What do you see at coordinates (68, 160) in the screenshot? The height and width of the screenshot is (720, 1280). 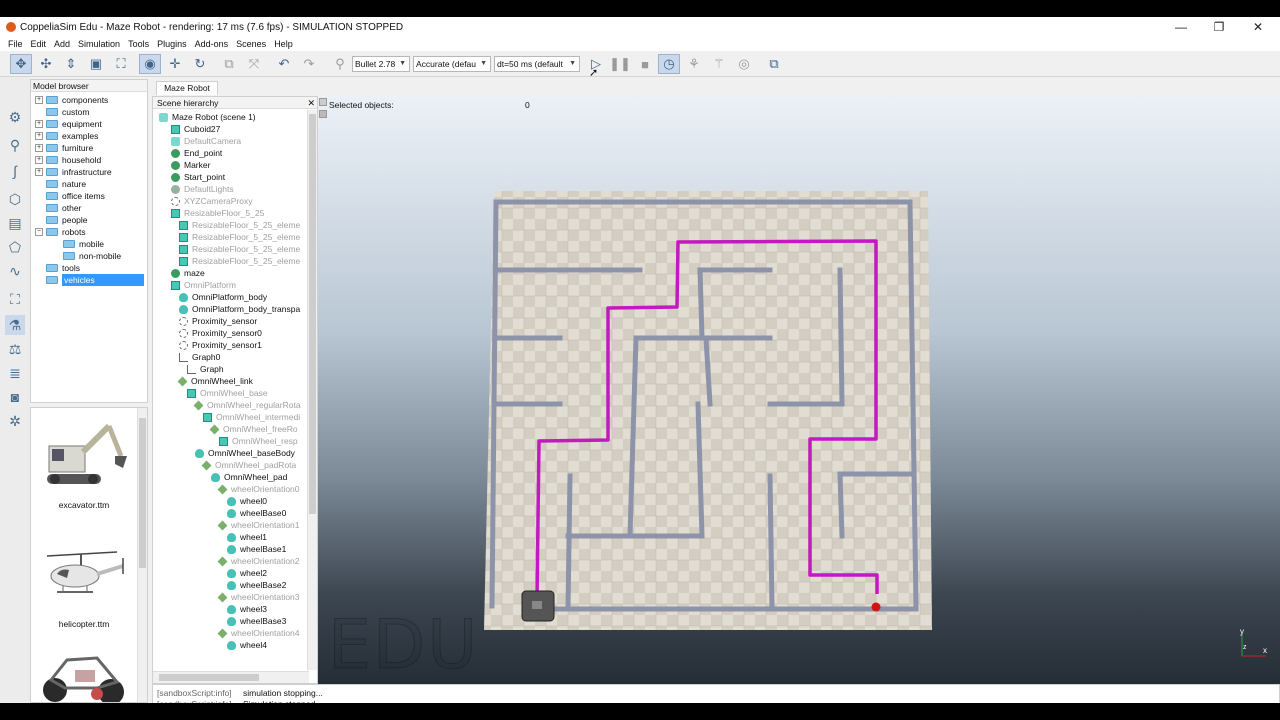 I see `model-folder-household: + household` at bounding box center [68, 160].